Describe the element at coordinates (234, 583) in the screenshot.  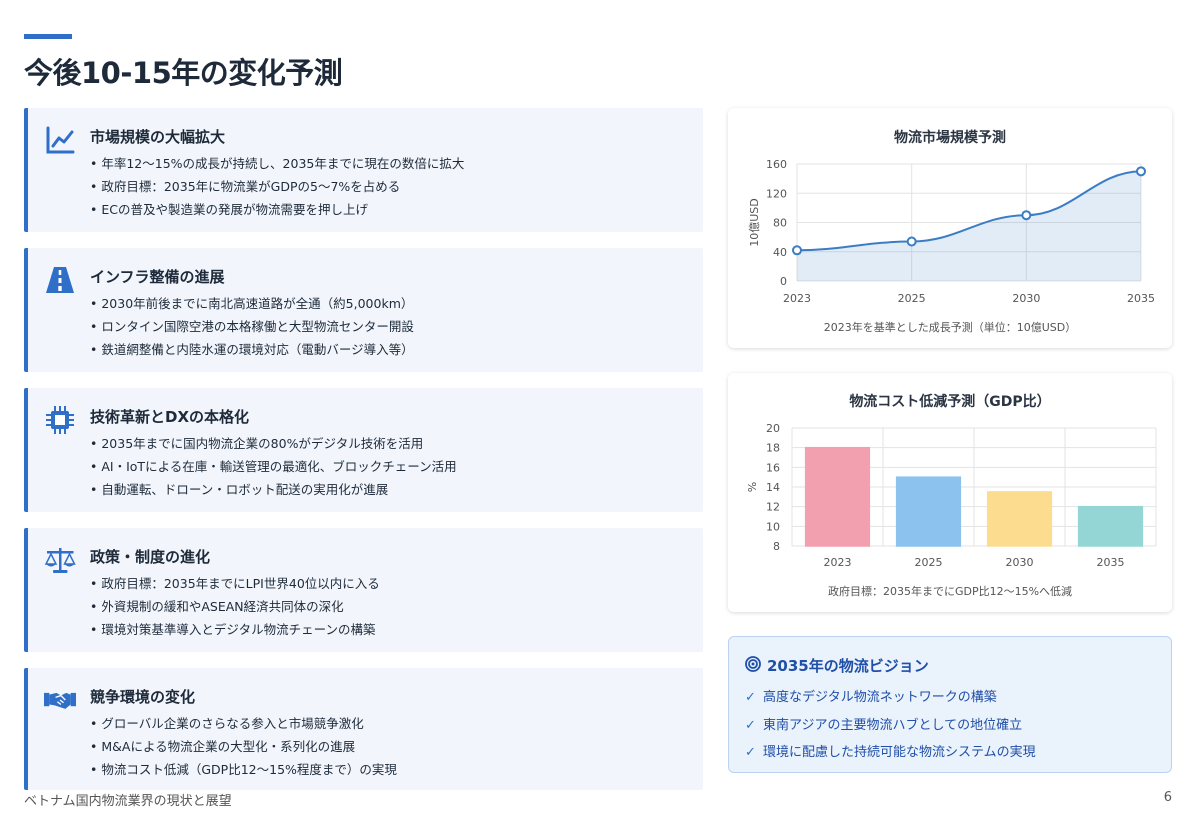
I see `list-item: 政府目標：2035年までにLPI世界40位以内に入る` at that location.